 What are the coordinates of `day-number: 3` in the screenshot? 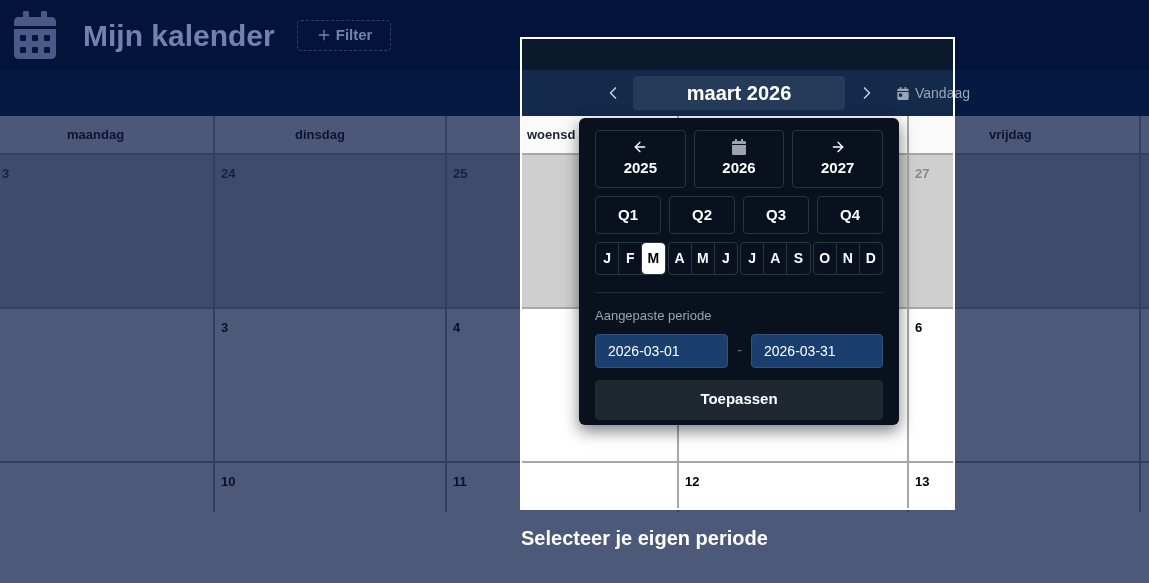 It's located at (225, 327).